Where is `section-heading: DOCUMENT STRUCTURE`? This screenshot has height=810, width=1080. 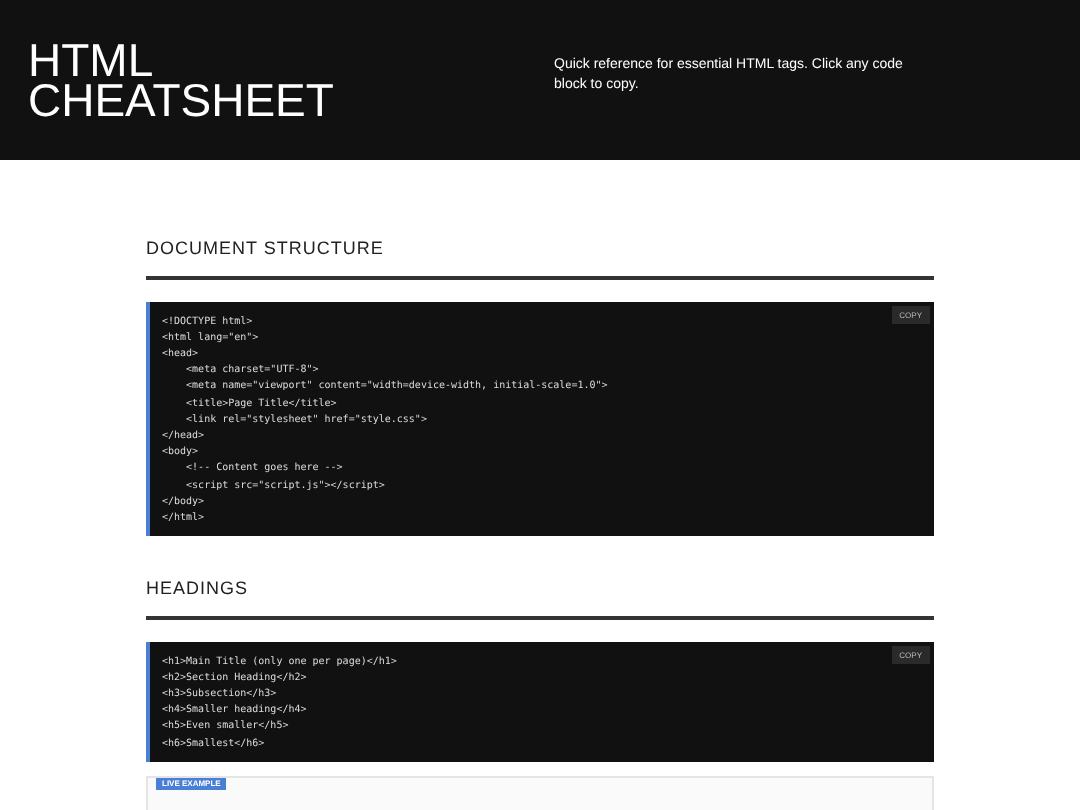
section-heading: DOCUMENT STRUCTURE is located at coordinates (540, 257).